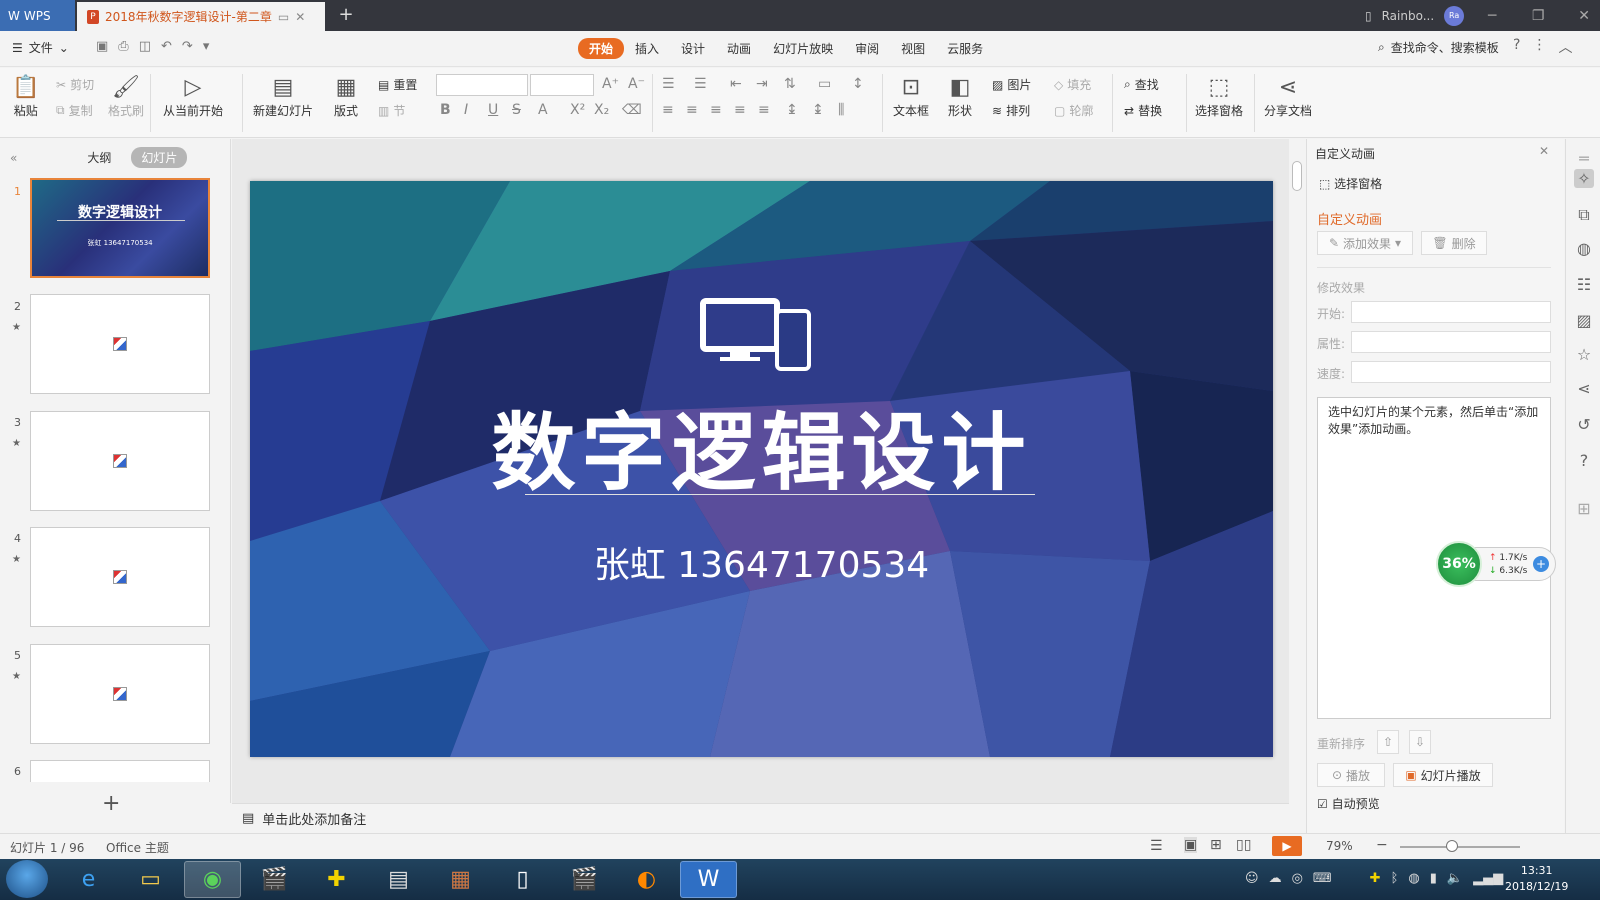 The height and width of the screenshot is (900, 1600). I want to click on from-current-button: ▷ 从当前开始, so click(193, 96).